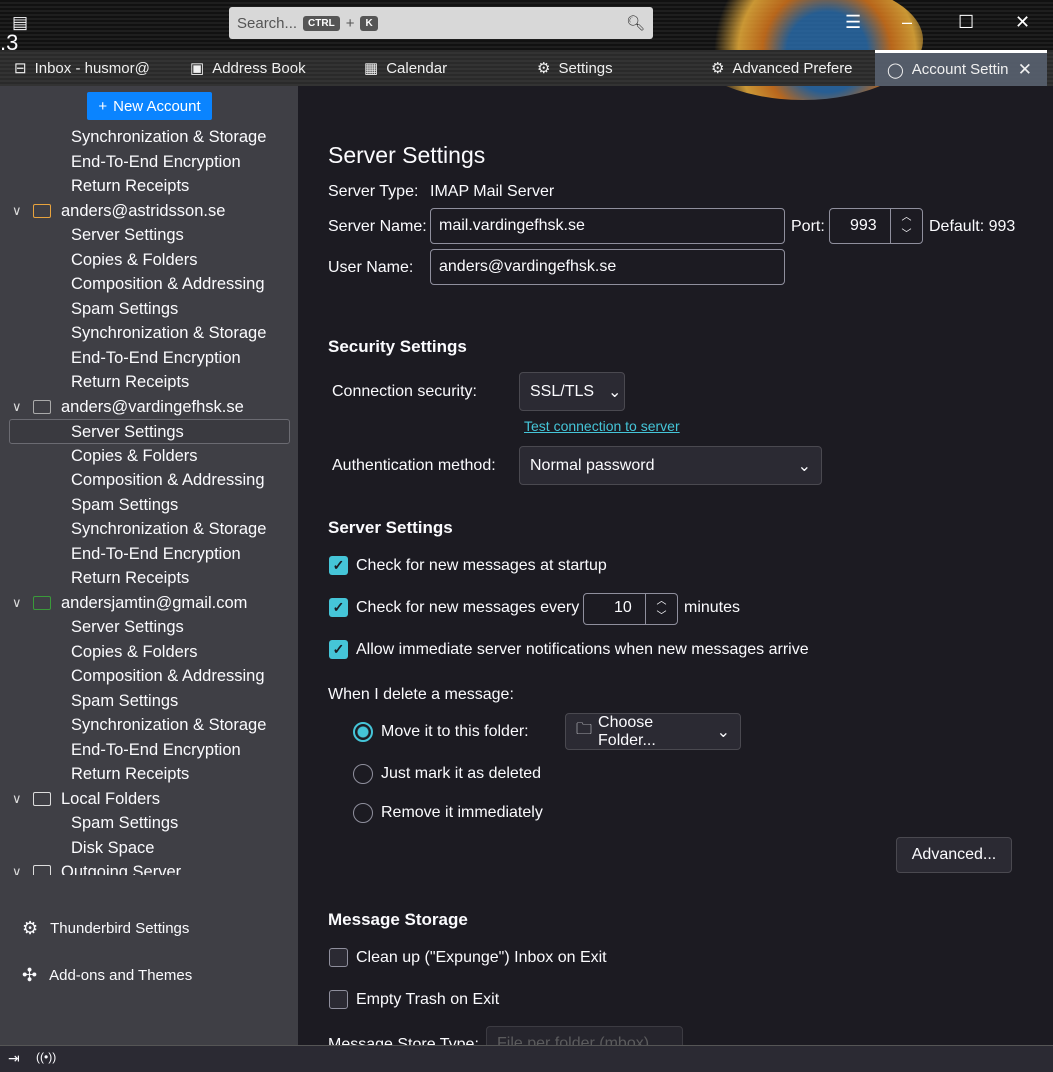 The image size is (1053, 1072). Describe the element at coordinates (363, 813) in the screenshot. I see `remove-immediately-radio` at that location.